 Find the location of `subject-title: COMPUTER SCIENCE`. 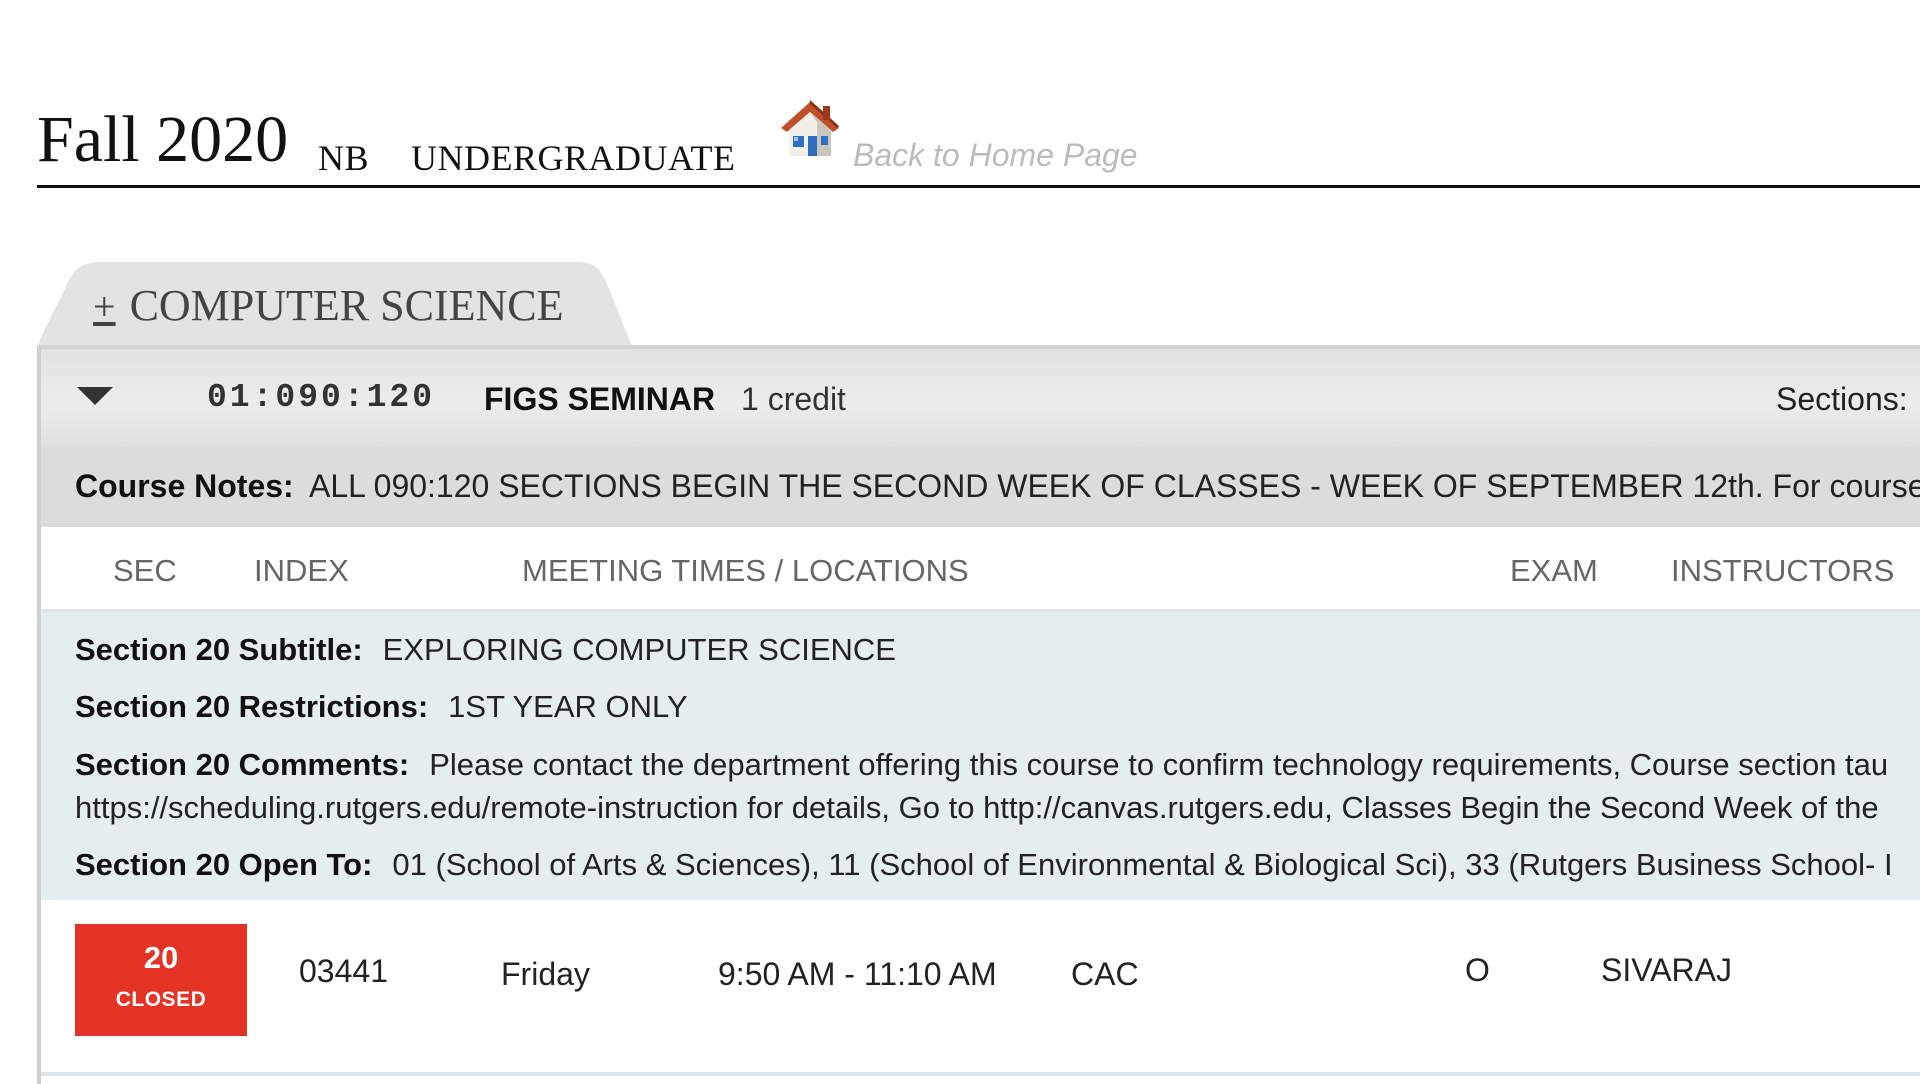

subject-title: COMPUTER SCIENCE is located at coordinates (346, 305).